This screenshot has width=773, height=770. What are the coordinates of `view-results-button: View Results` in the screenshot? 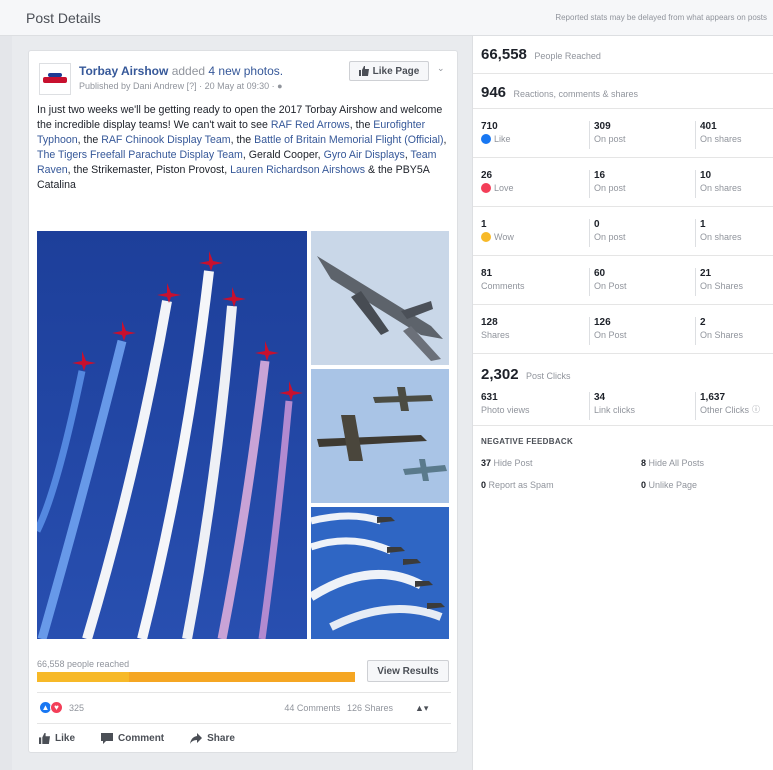 It's located at (408, 671).